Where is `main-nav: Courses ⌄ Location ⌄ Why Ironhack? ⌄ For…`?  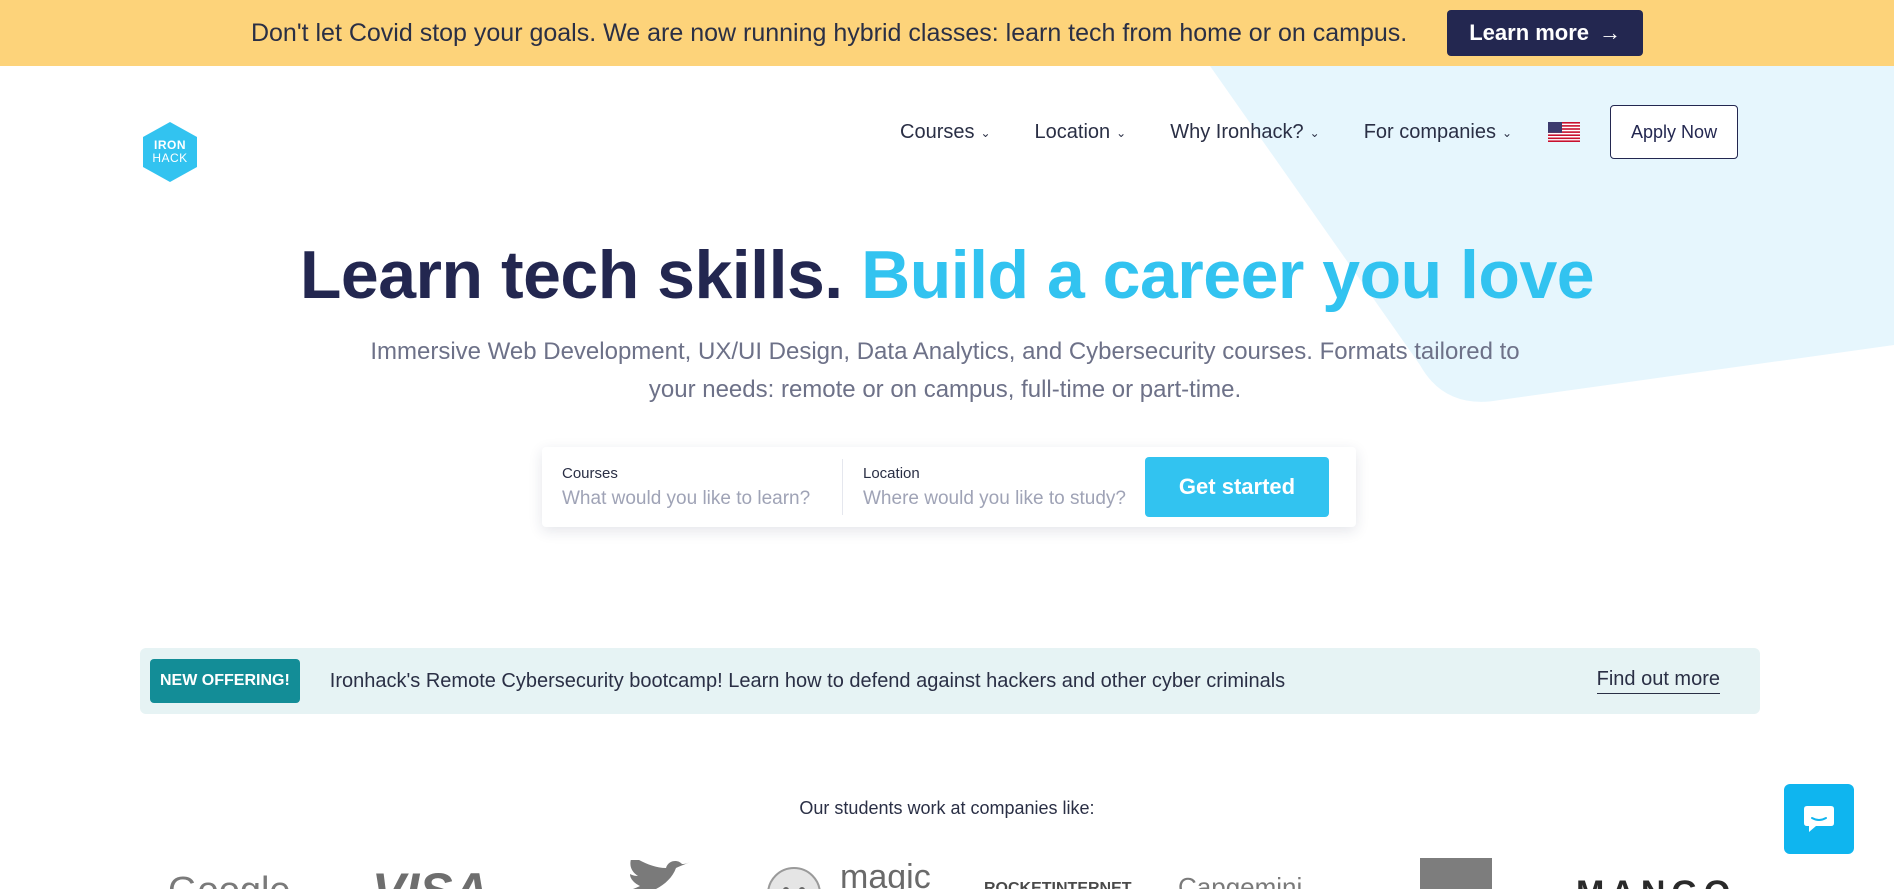
main-nav: Courses ⌄ Location ⌄ Why Ironhack? ⌄ For… is located at coordinates (1319, 132).